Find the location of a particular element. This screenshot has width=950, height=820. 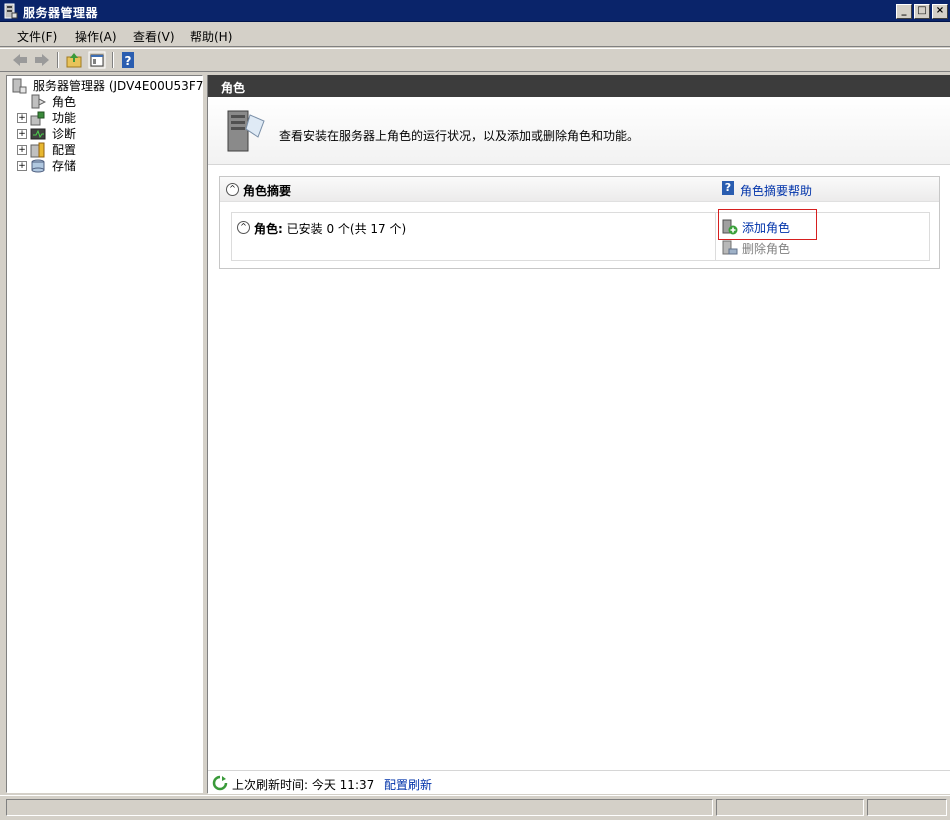

tree-root-label: 服务器管理器 (JDV4E00U53F7) is located at coordinates (121, 86).